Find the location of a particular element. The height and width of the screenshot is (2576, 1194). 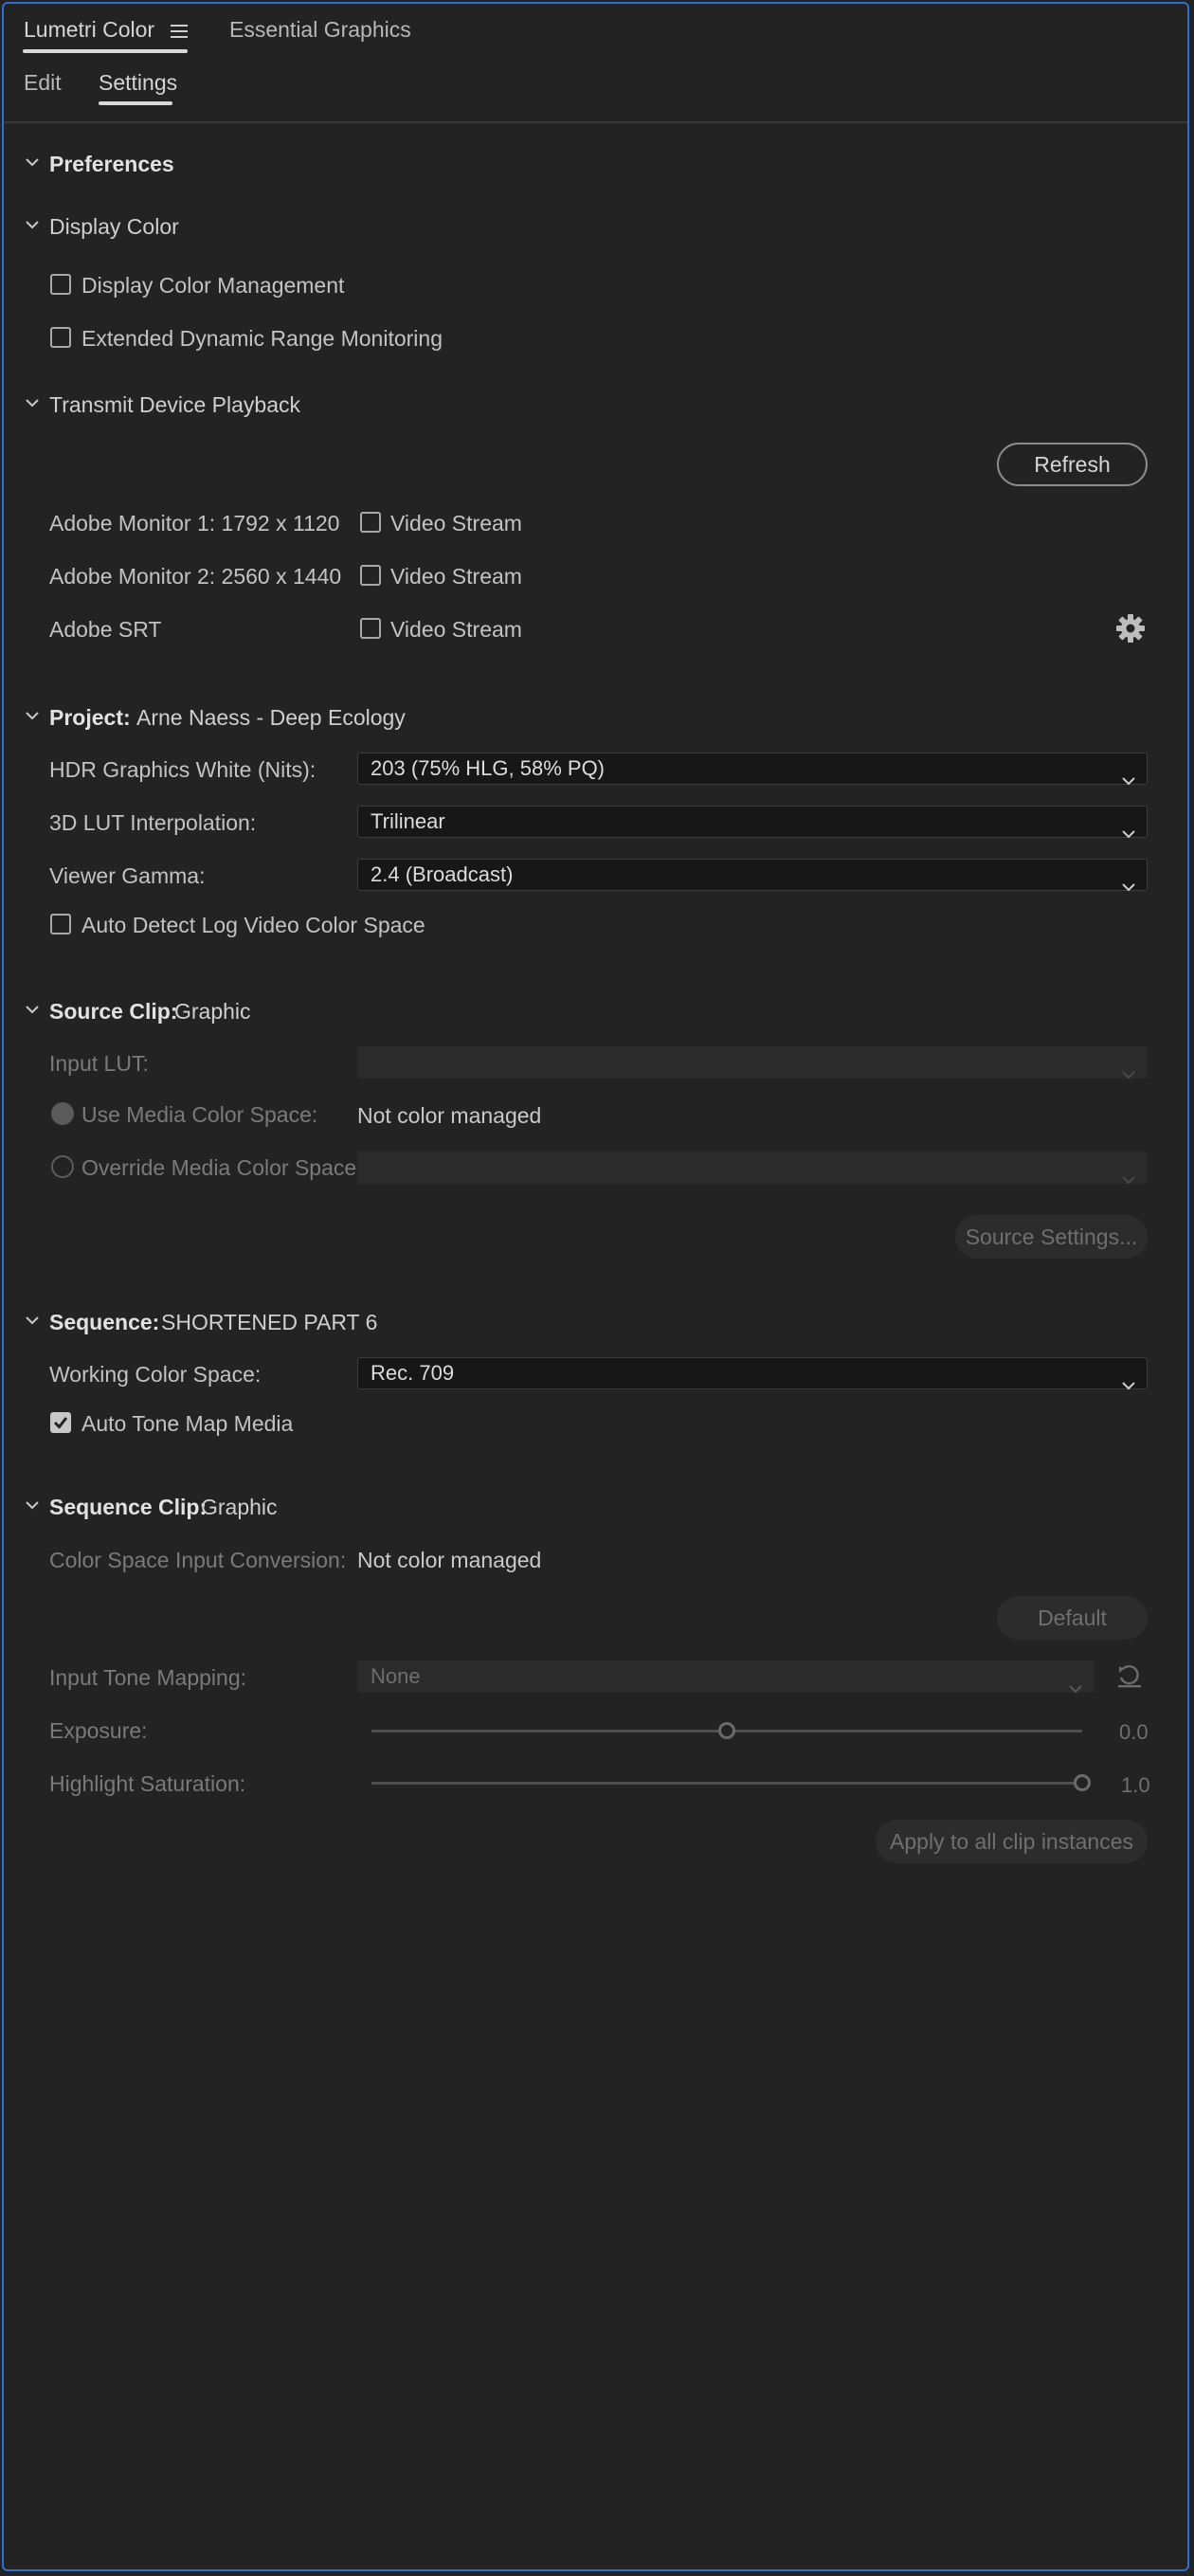

lut-interpolation-label: 3D LUT Interpolation: is located at coordinates (153, 822).